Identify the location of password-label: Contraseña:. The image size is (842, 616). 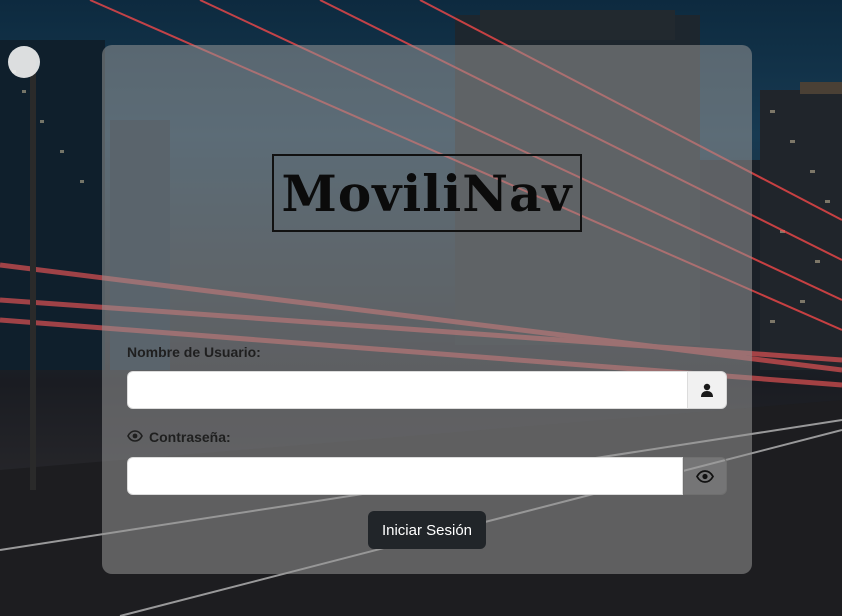
(179, 437).